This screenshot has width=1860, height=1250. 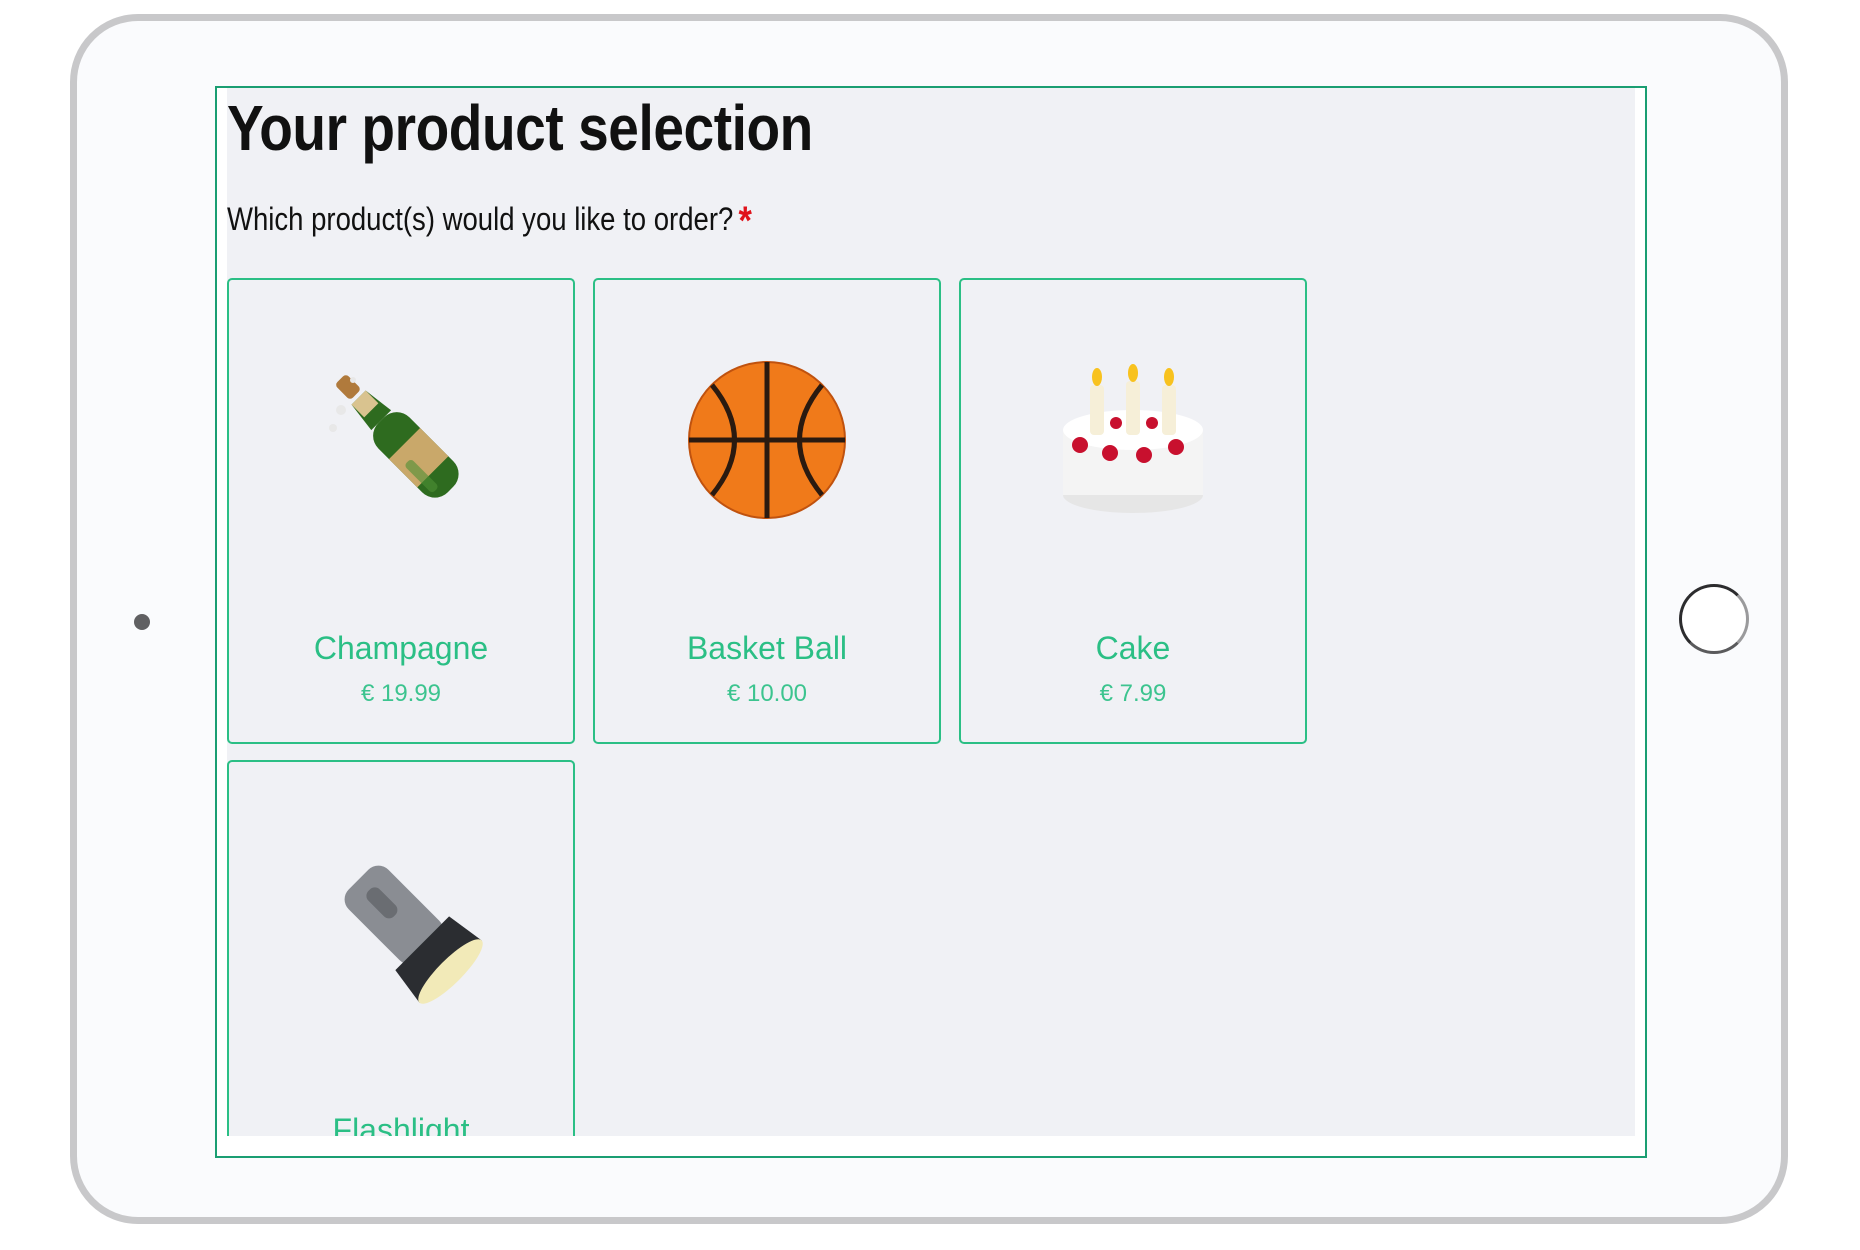 I want to click on product-price: € 19.99, so click(x=401, y=693).